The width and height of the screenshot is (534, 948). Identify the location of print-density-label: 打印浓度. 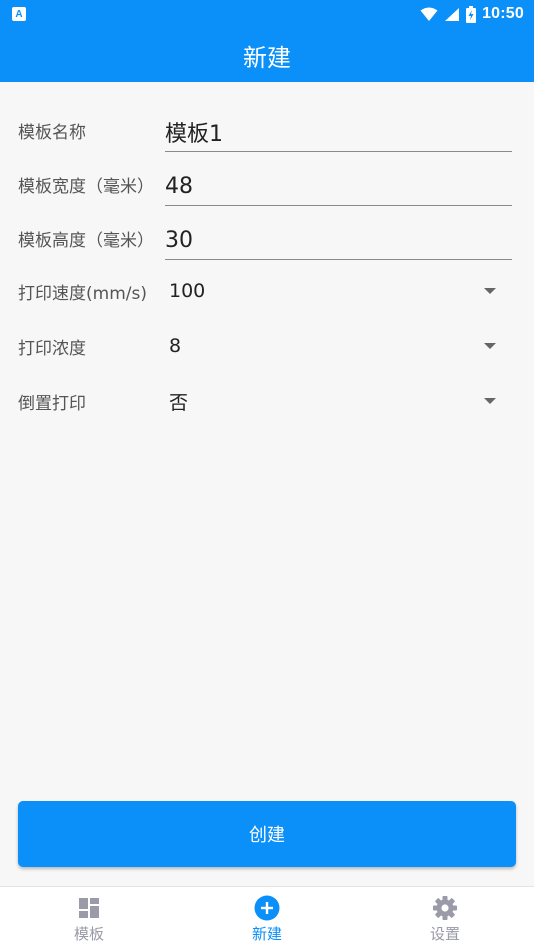
(52, 348).